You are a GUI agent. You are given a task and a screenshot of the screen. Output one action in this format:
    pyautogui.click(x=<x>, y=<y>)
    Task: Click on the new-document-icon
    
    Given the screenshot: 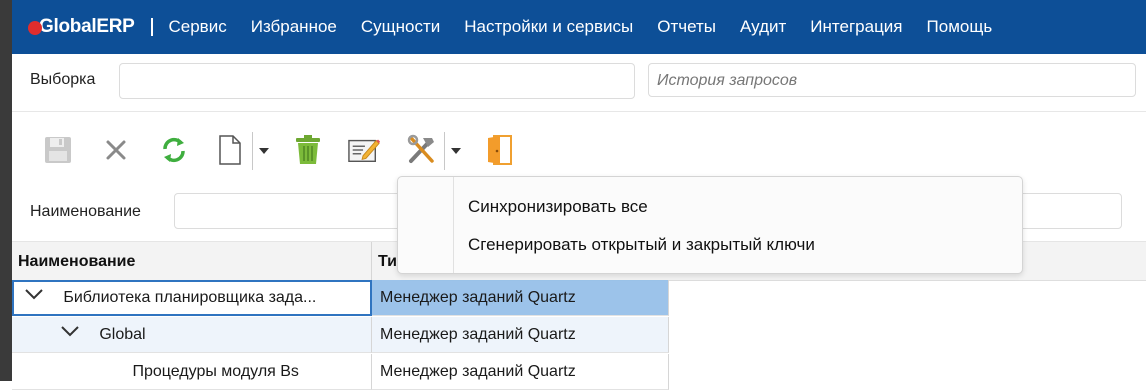 What is the action you would take?
    pyautogui.click(x=230, y=150)
    